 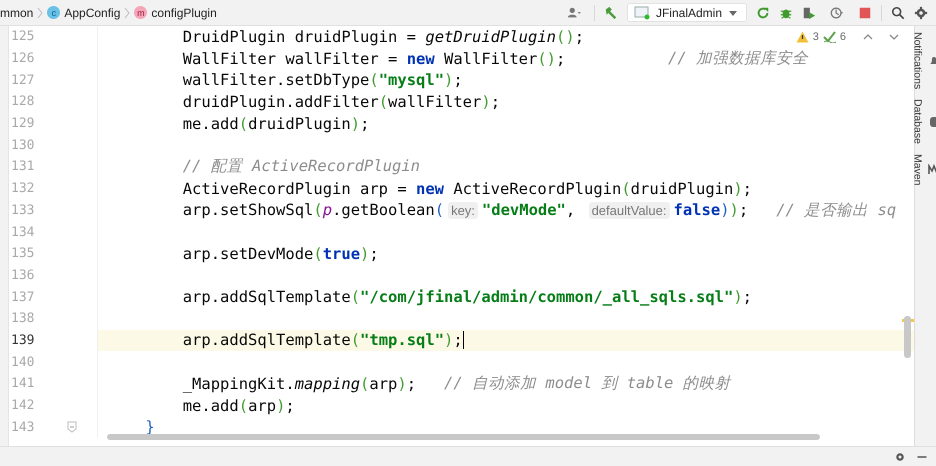 What do you see at coordinates (924, 61) in the screenshot?
I see `tool-window-button: Notifications` at bounding box center [924, 61].